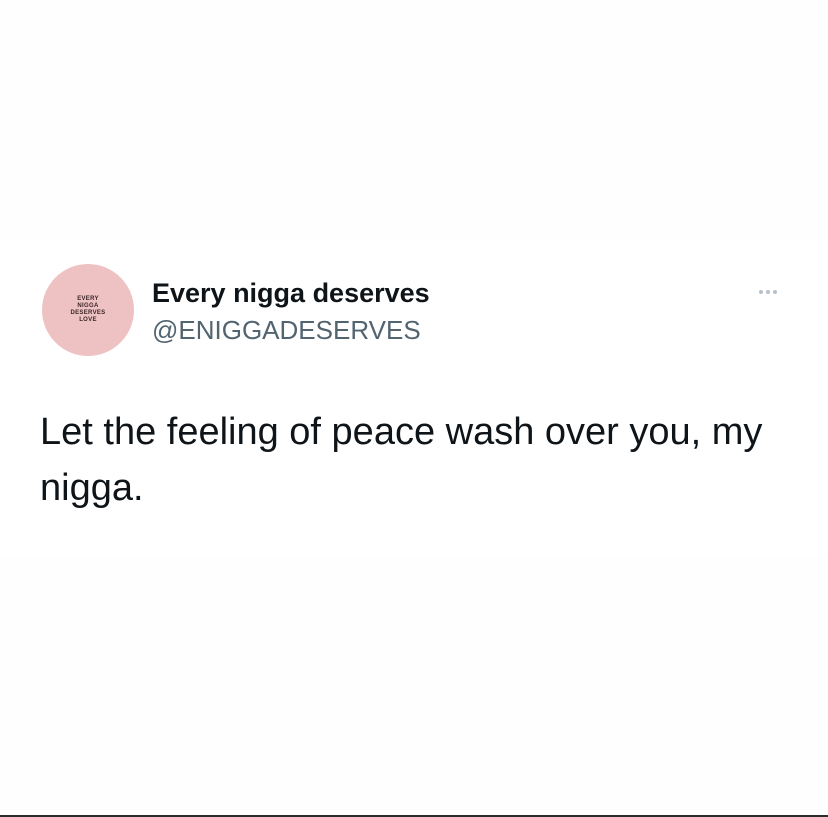 The image size is (828, 817). What do you see at coordinates (88, 313) in the screenshot?
I see `avatar-text-line-3: DESERVES` at bounding box center [88, 313].